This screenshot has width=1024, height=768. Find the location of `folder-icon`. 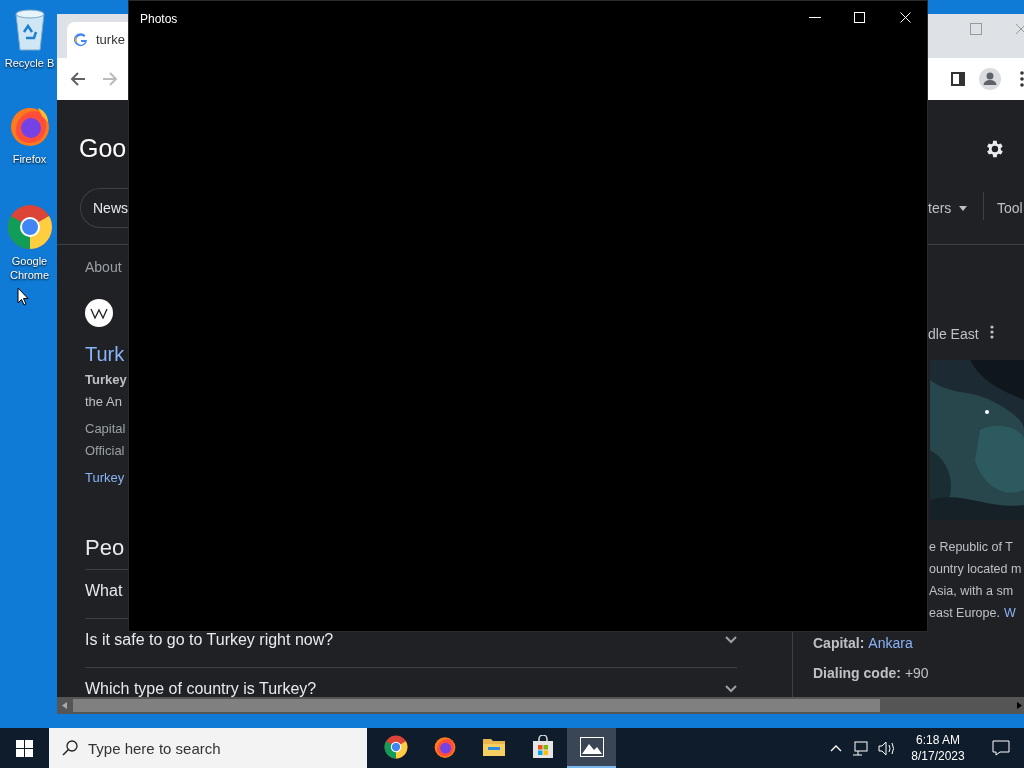

folder-icon is located at coordinates (493, 747).